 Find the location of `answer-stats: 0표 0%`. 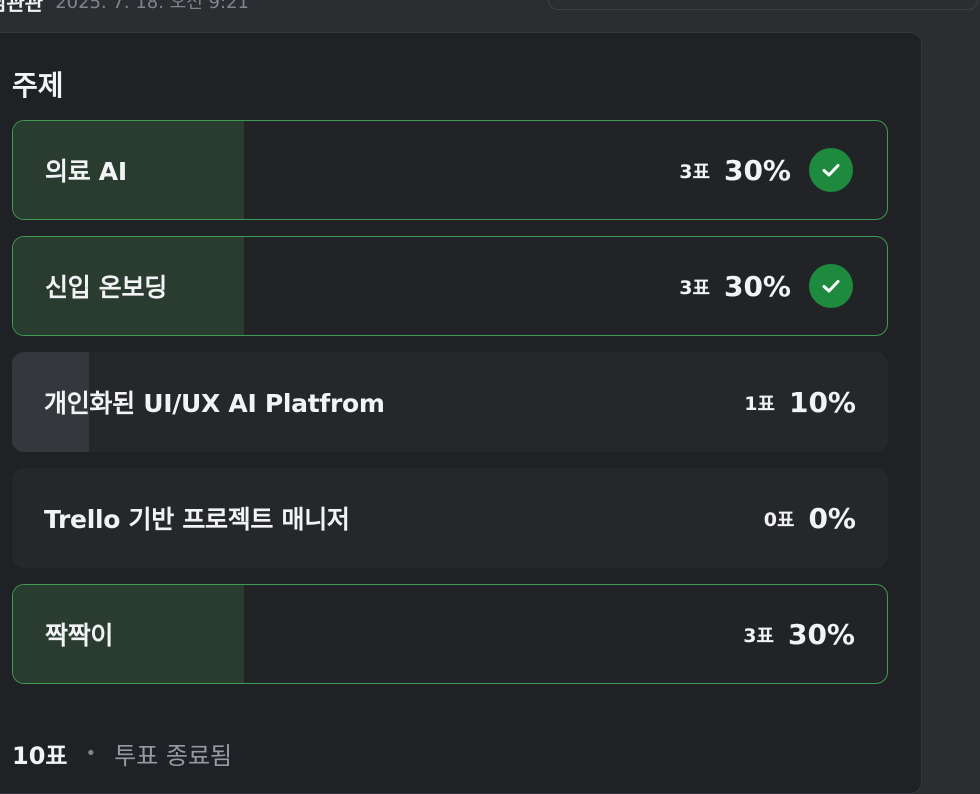

answer-stats: 0표 0% is located at coordinates (810, 518).